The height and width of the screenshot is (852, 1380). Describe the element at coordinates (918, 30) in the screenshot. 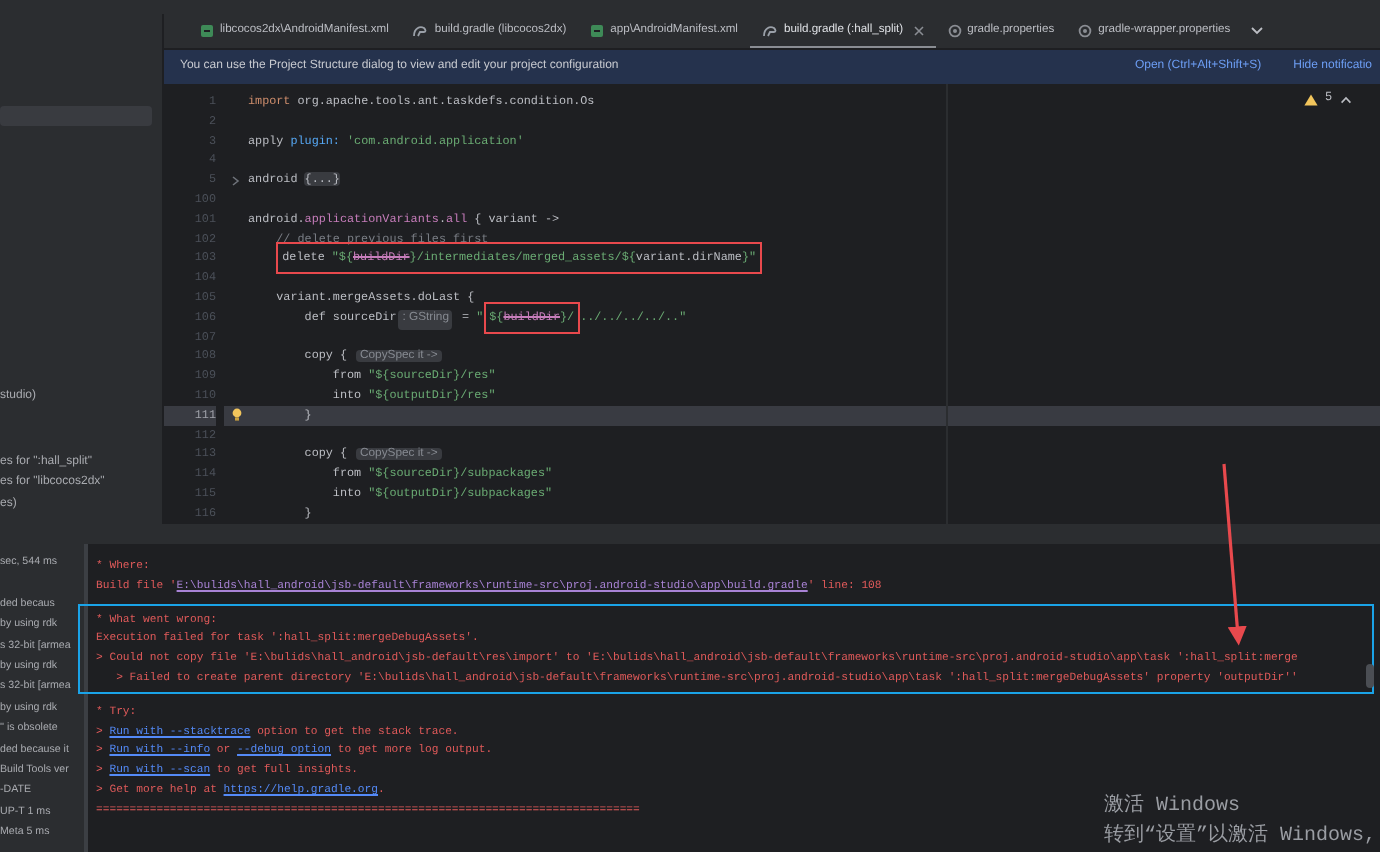

I see `close-icon` at that location.